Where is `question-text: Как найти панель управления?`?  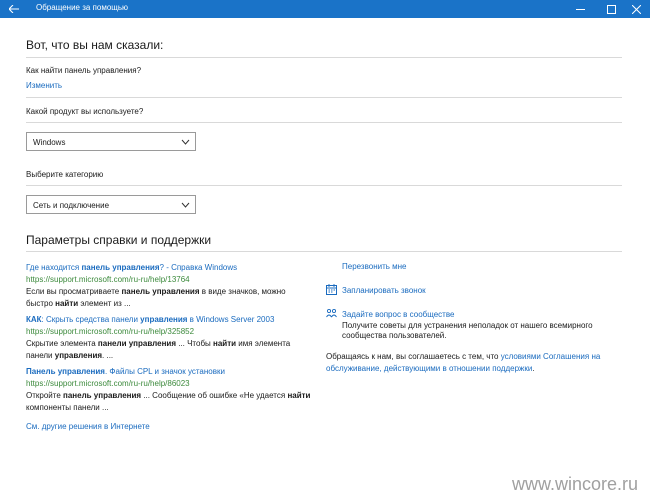
question-text: Как найти панель управления? is located at coordinates (84, 70).